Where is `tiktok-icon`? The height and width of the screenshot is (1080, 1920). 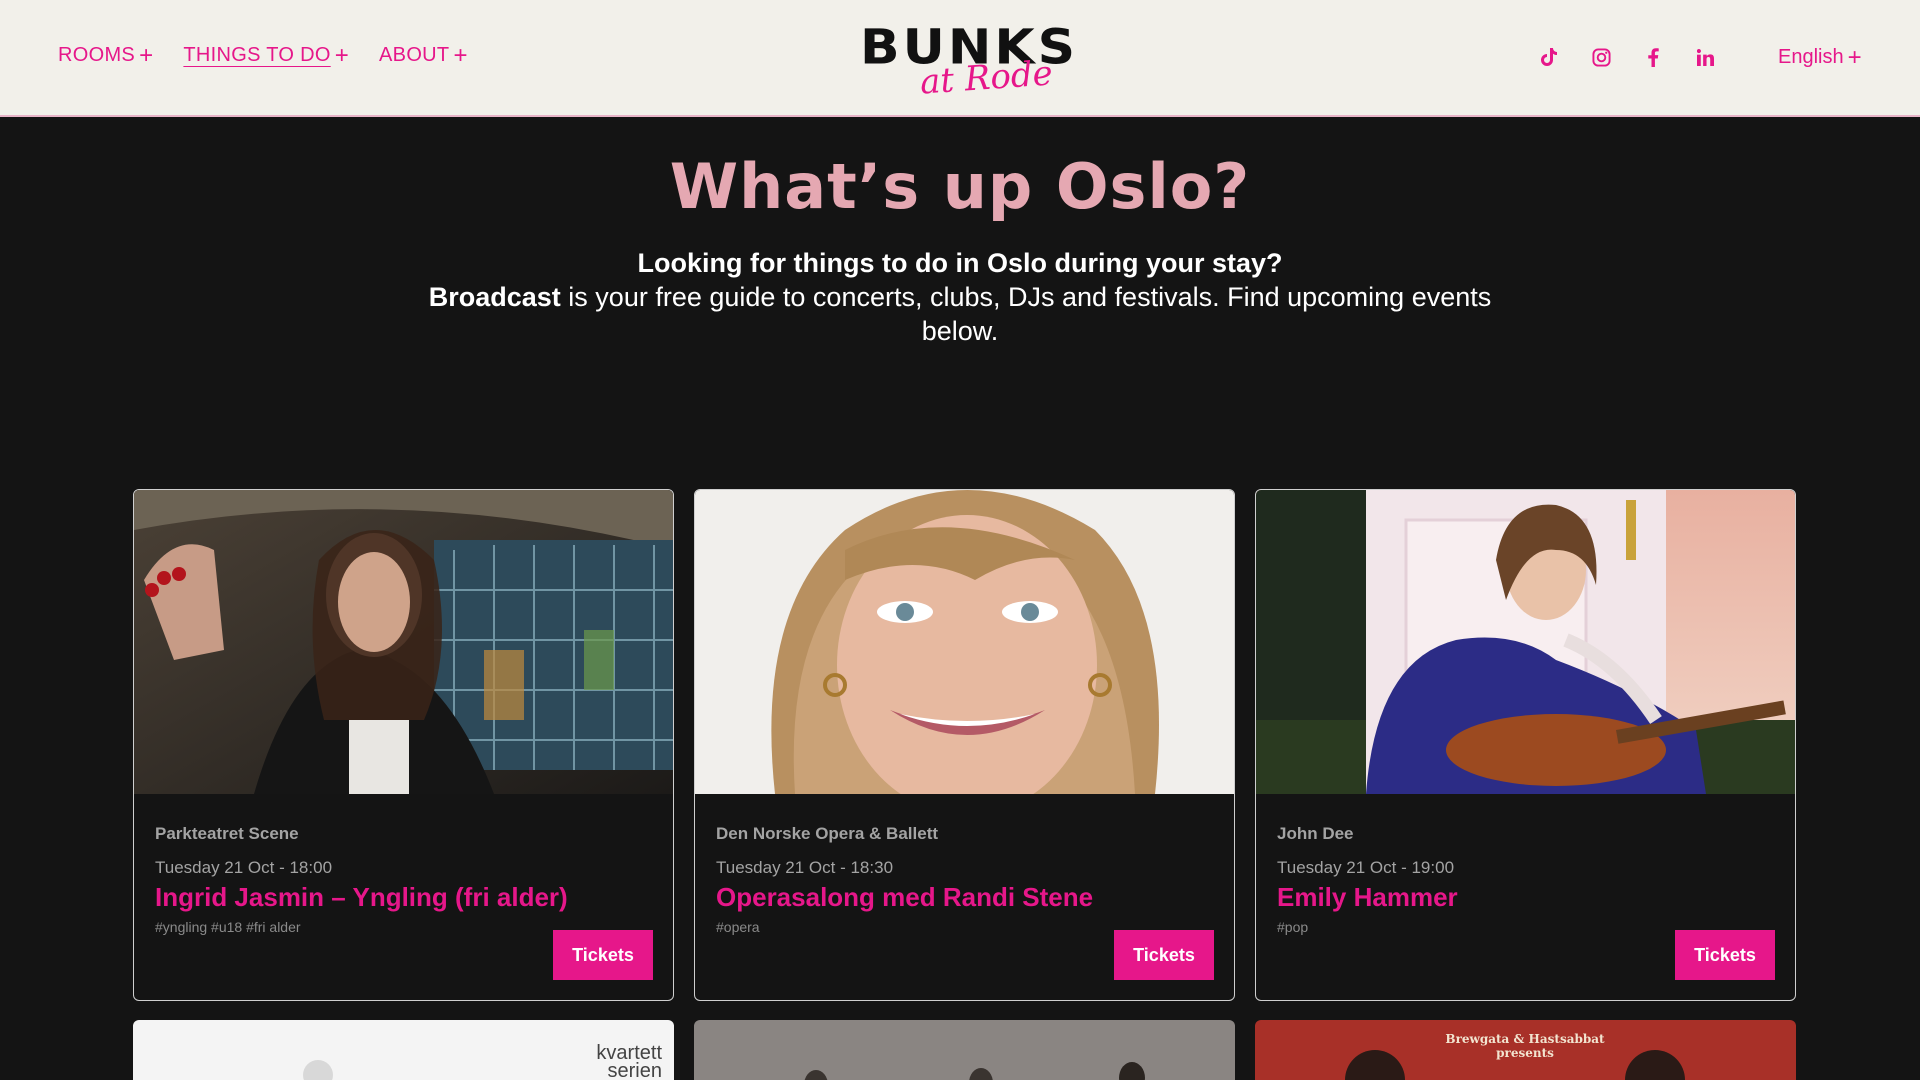 tiktok-icon is located at coordinates (1549, 57).